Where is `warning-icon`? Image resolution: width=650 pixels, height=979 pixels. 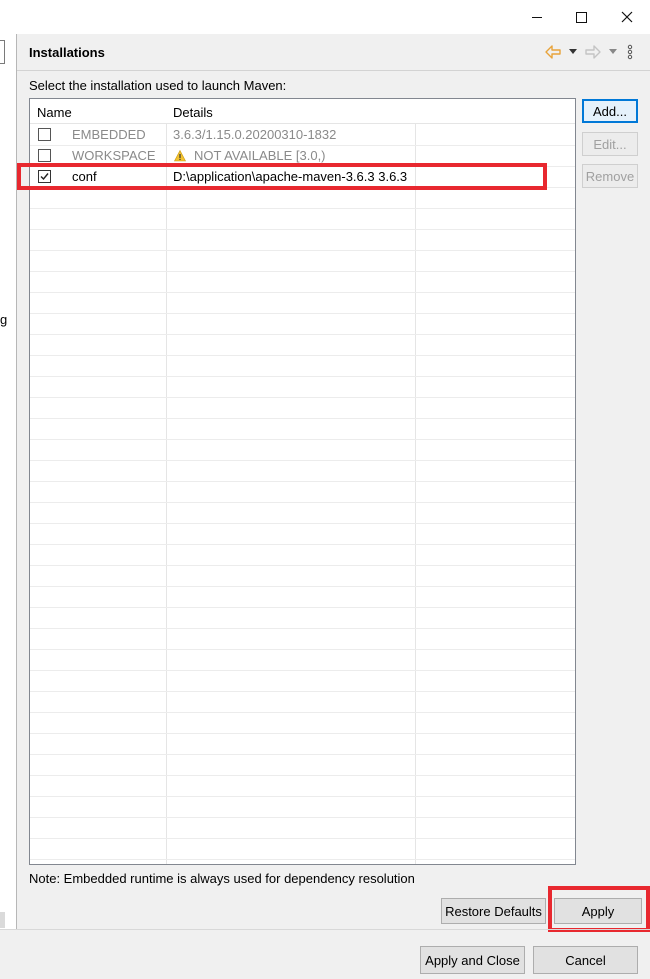 warning-icon is located at coordinates (180, 155).